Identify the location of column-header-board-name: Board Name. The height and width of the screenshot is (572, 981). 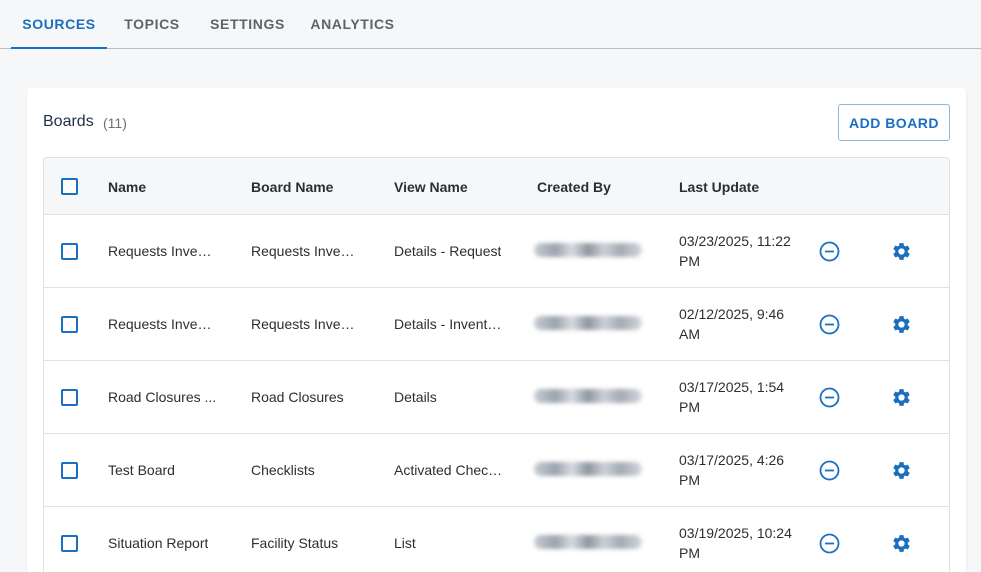
(292, 186).